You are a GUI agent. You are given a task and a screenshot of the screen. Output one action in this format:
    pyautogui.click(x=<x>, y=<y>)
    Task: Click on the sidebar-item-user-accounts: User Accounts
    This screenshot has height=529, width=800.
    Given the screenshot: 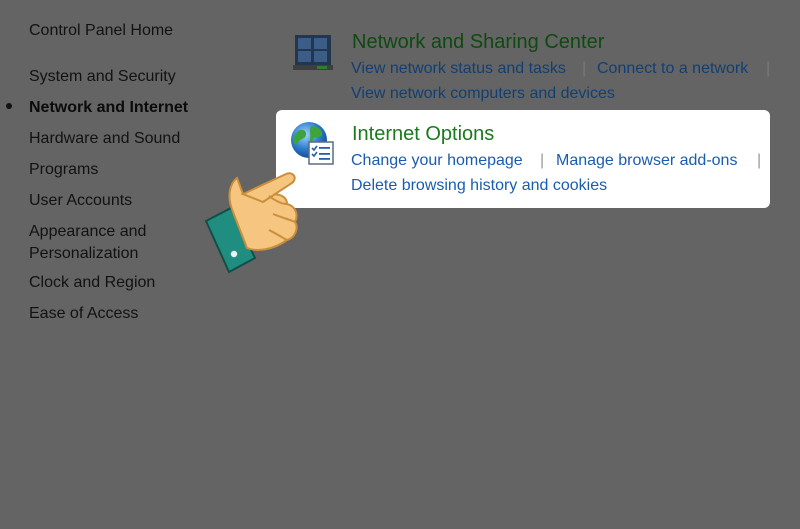 What is the action you would take?
    pyautogui.click(x=80, y=201)
    